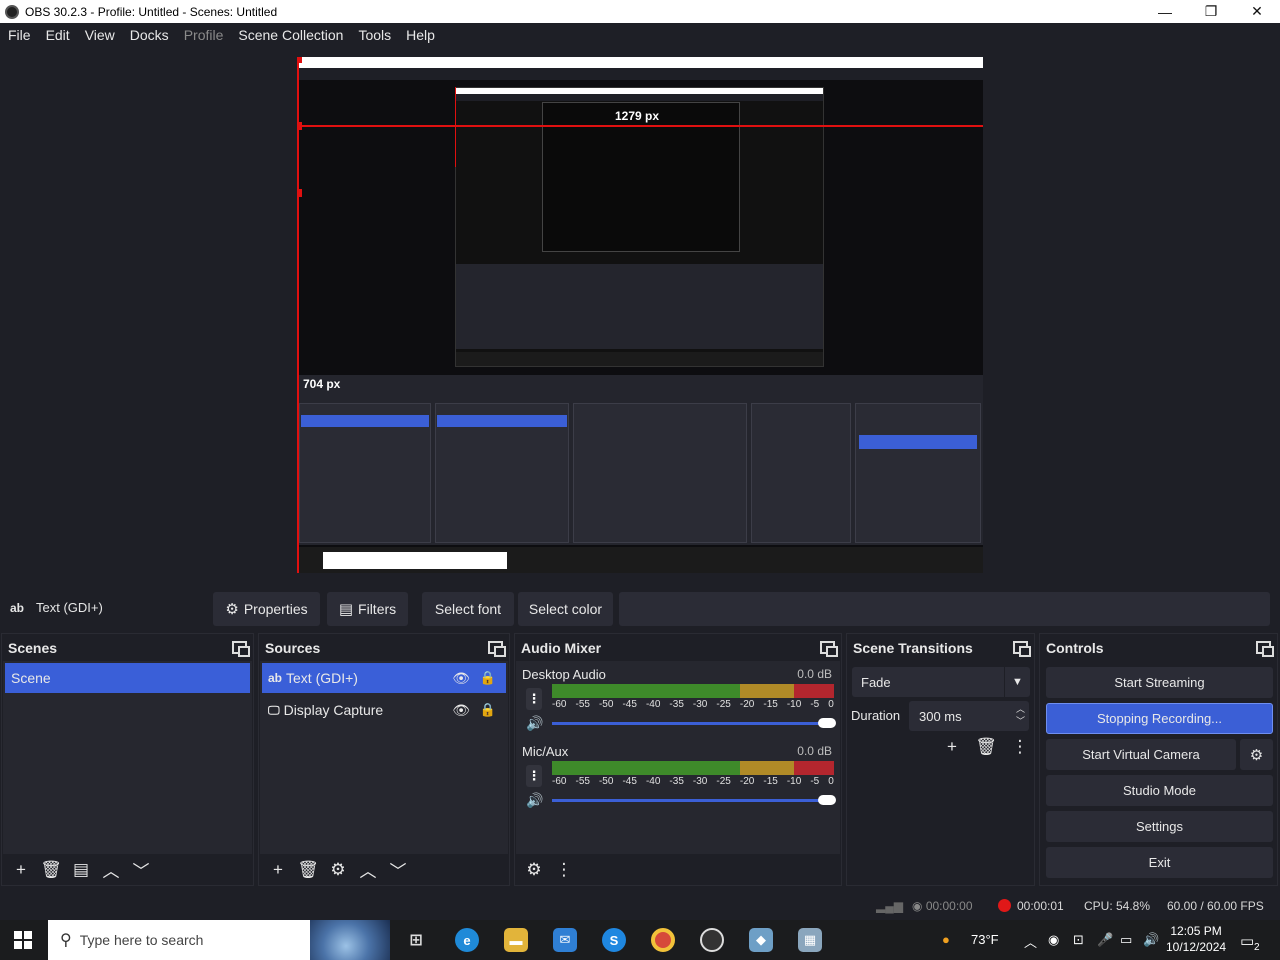 The height and width of the screenshot is (960, 1280). I want to click on maximize-button: ❐, so click(1211, 11).